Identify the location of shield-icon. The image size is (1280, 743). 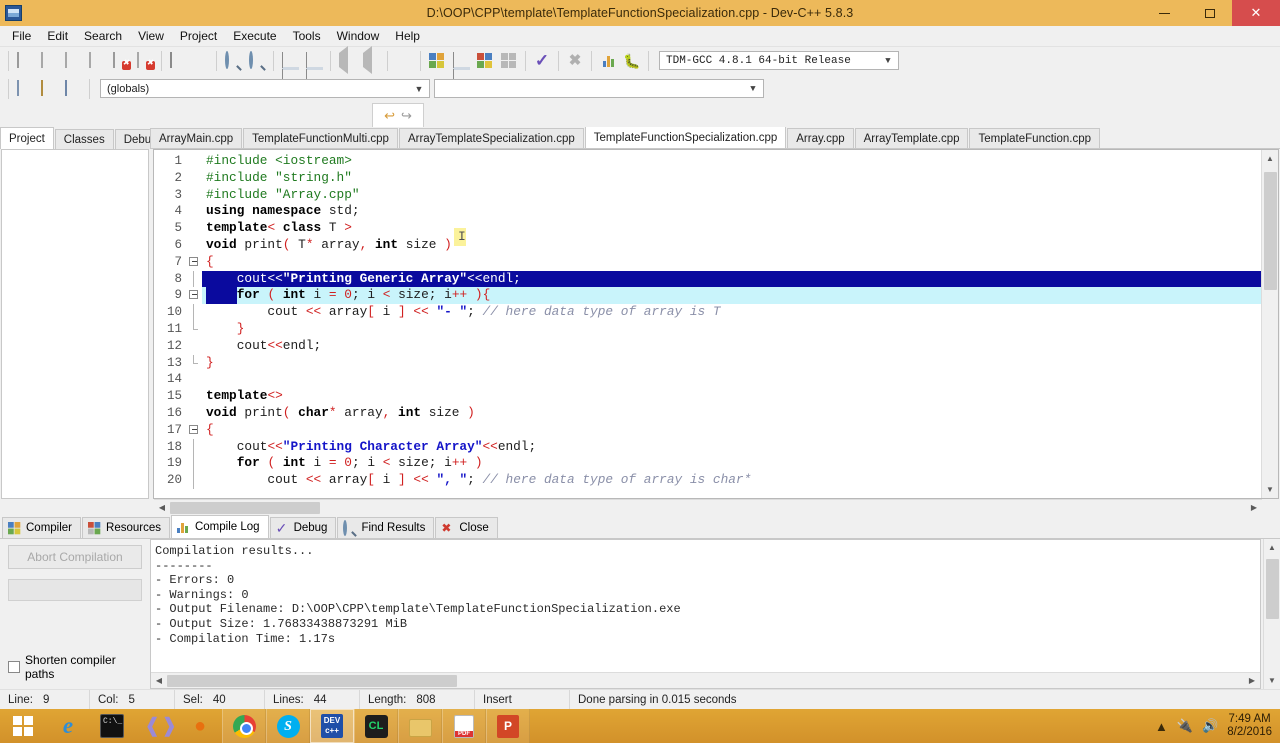
(404, 60).